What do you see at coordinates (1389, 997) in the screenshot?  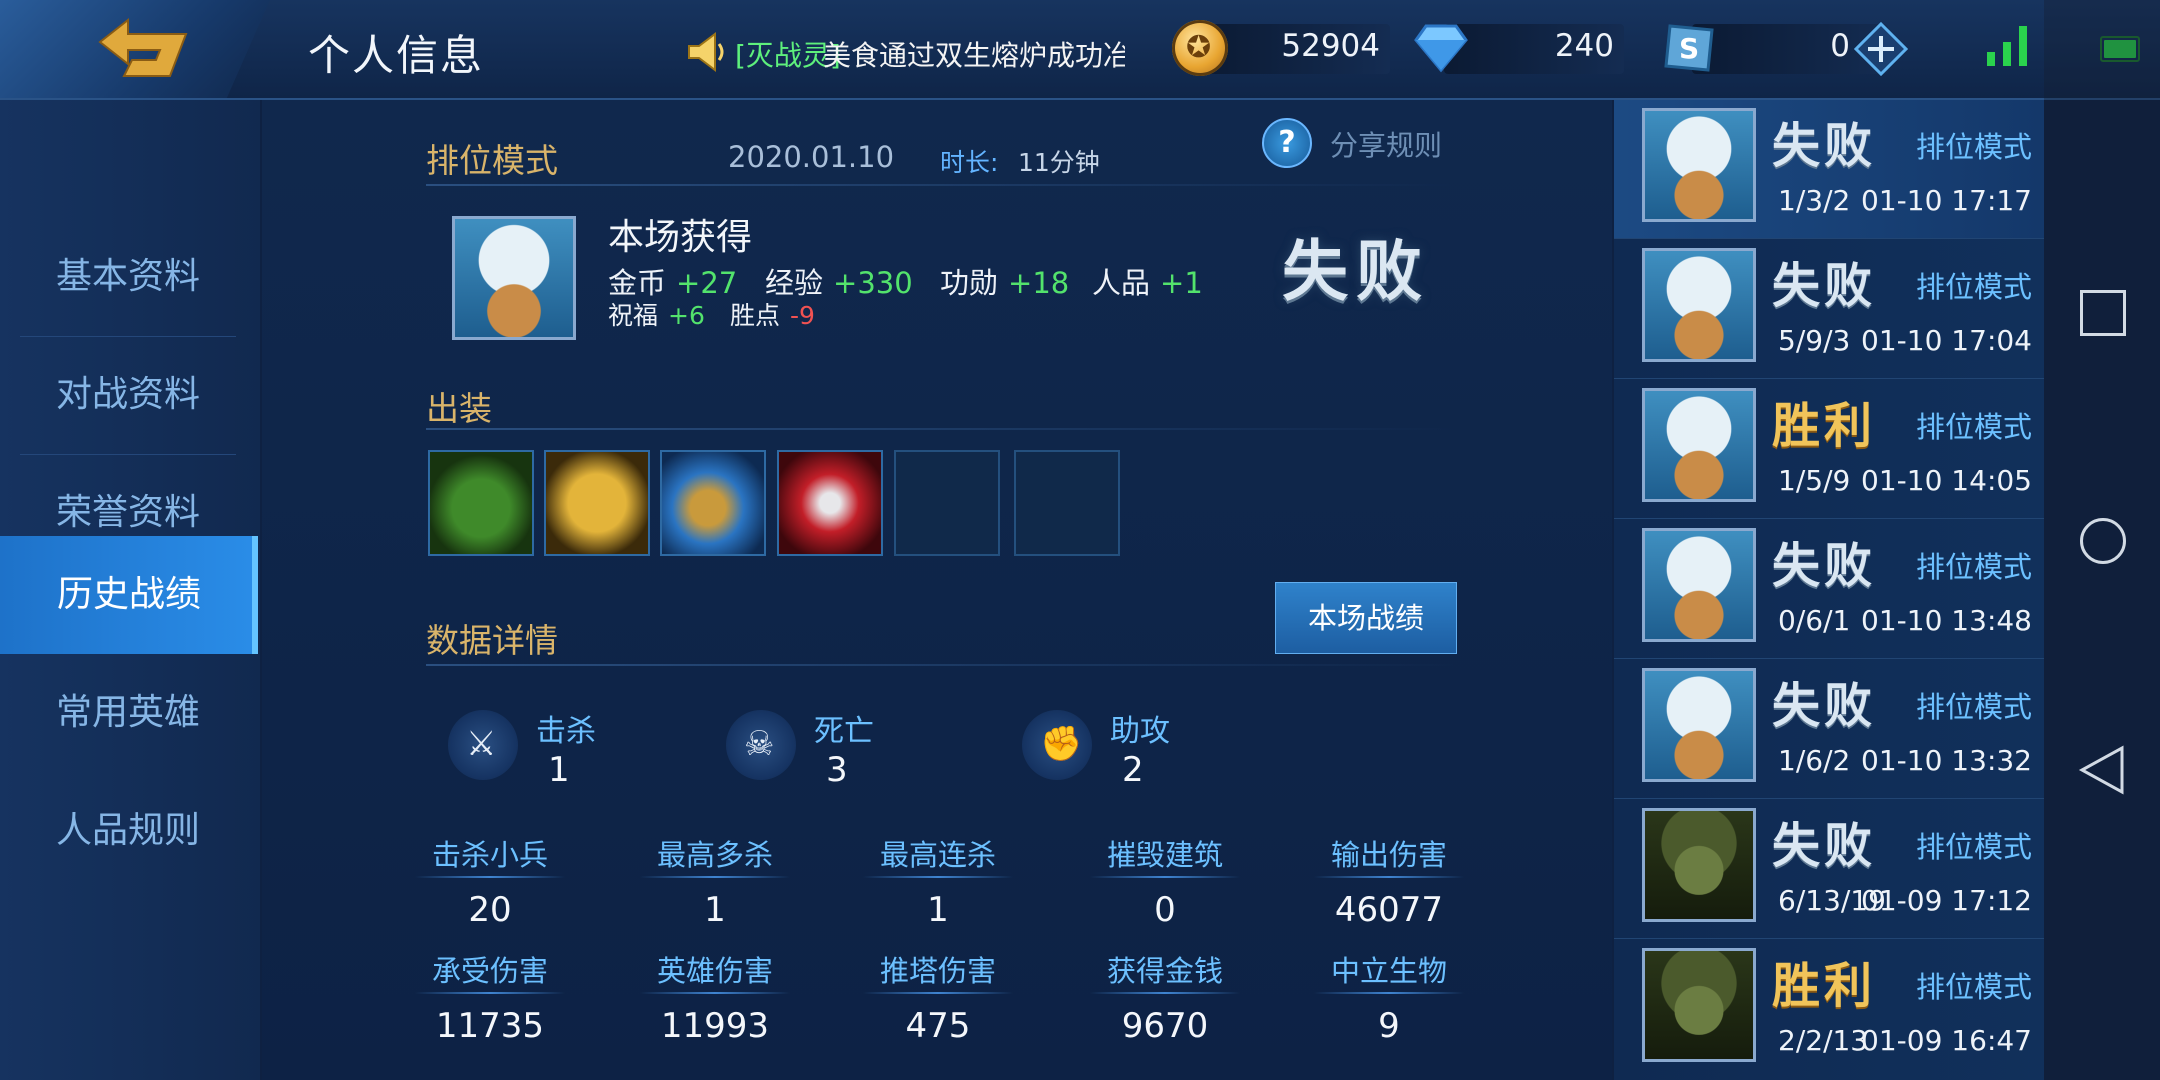 I see `stat-neutral-creeps: 中立生物 9` at bounding box center [1389, 997].